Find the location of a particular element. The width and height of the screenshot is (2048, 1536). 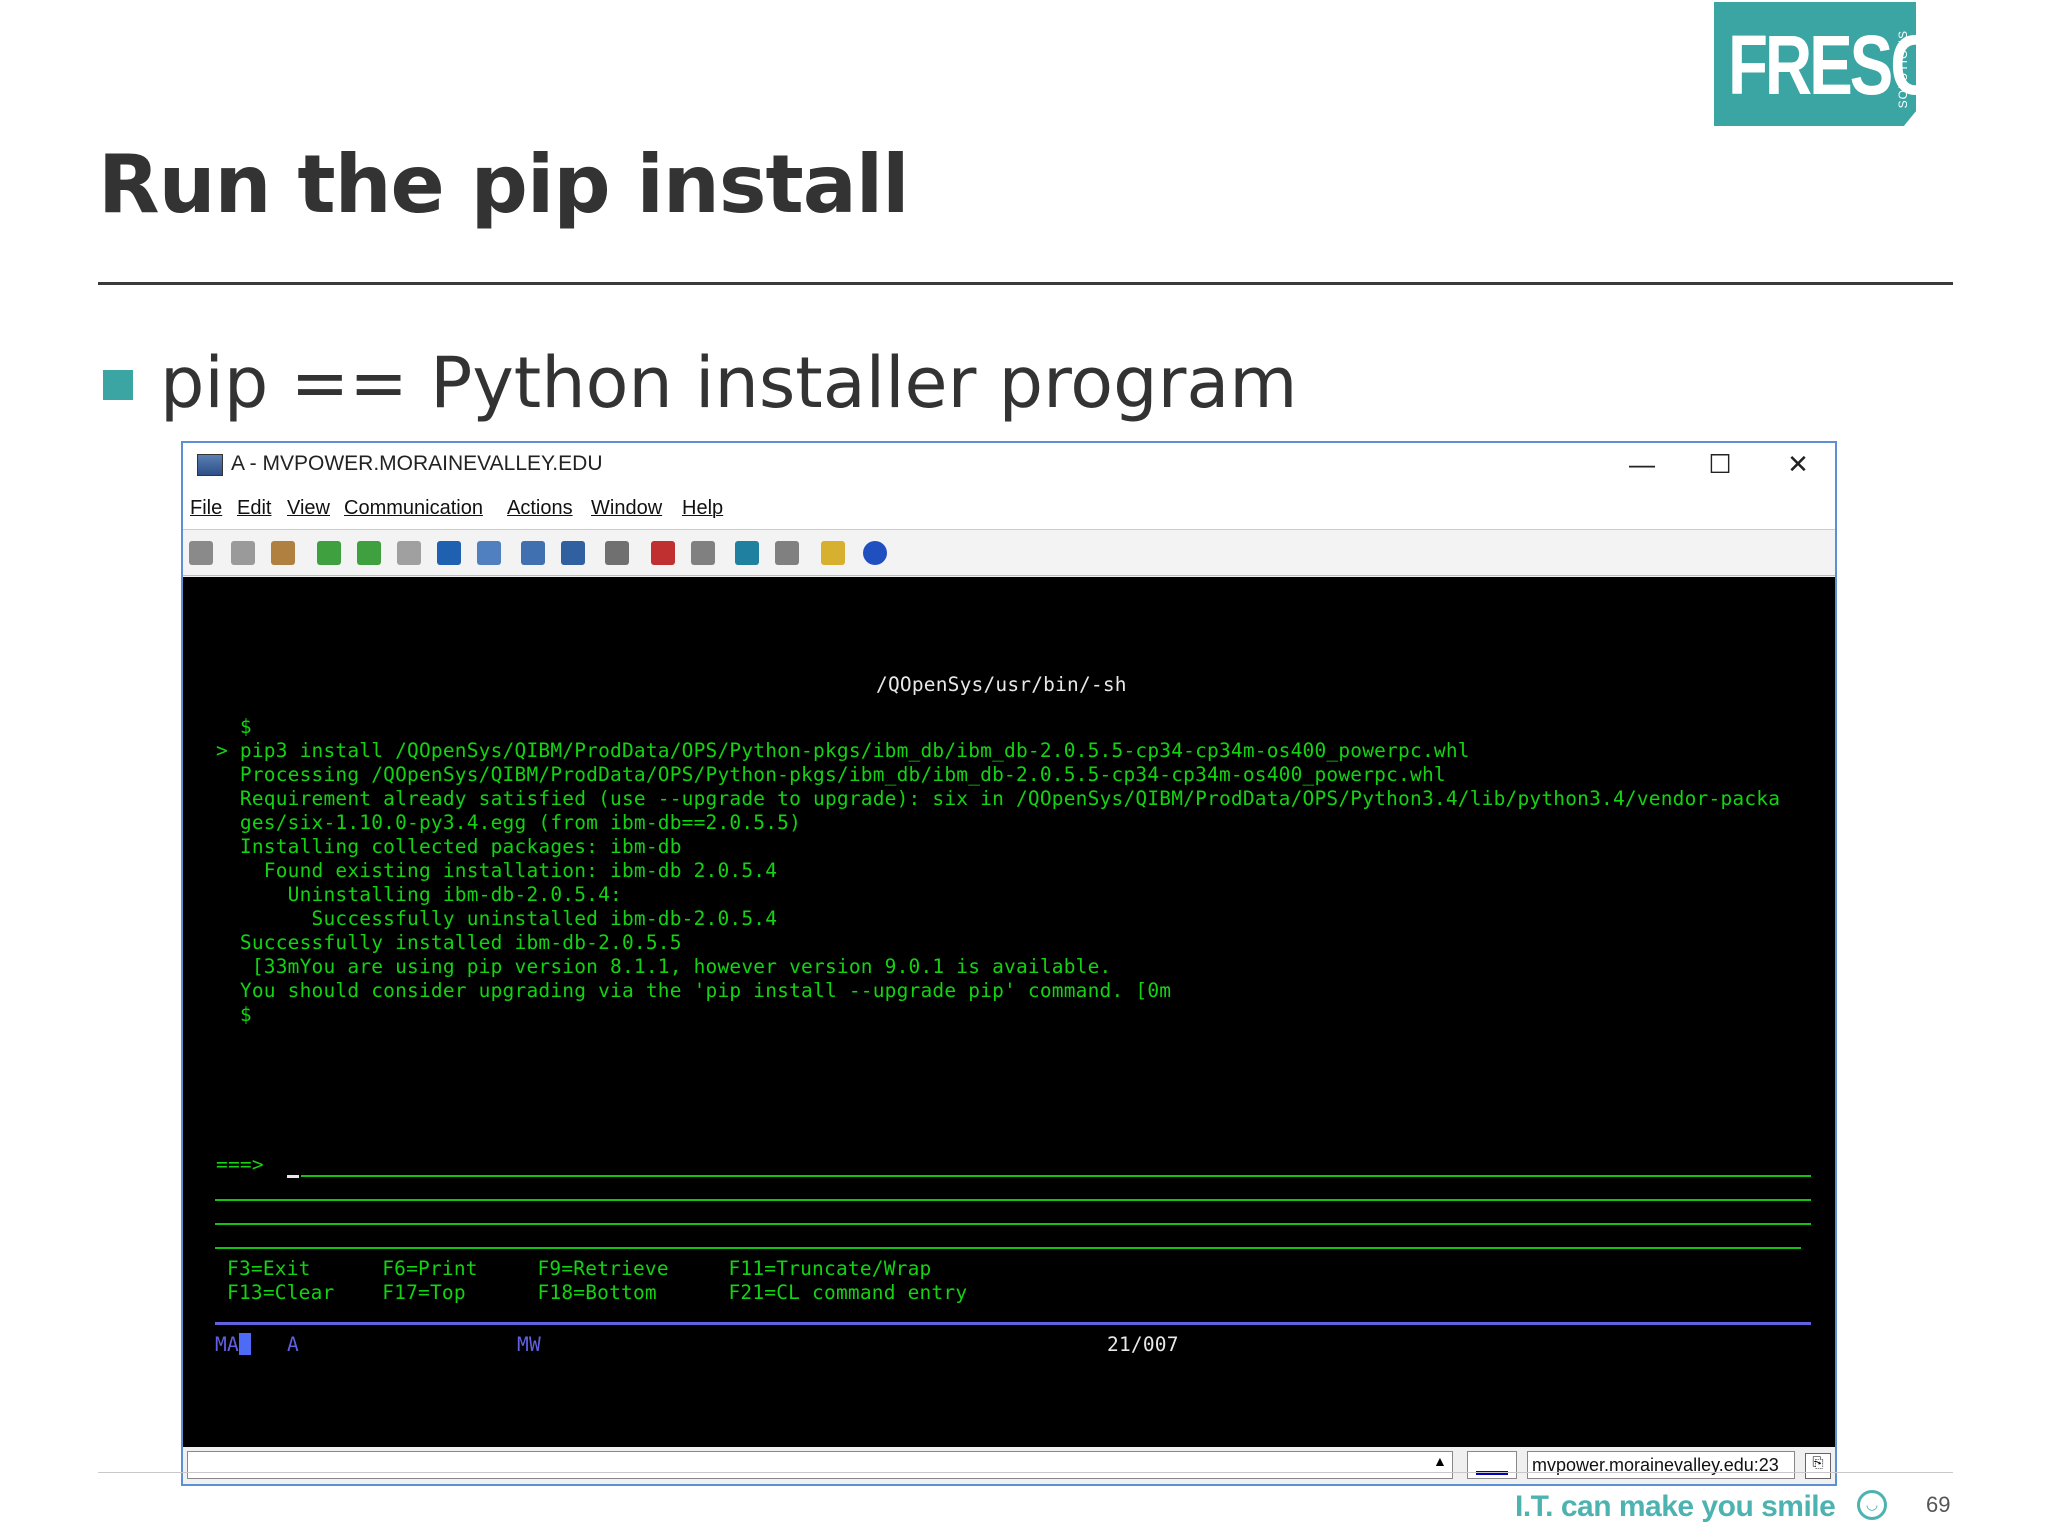

cursor-position: 21/007 is located at coordinates (1143, 1344).